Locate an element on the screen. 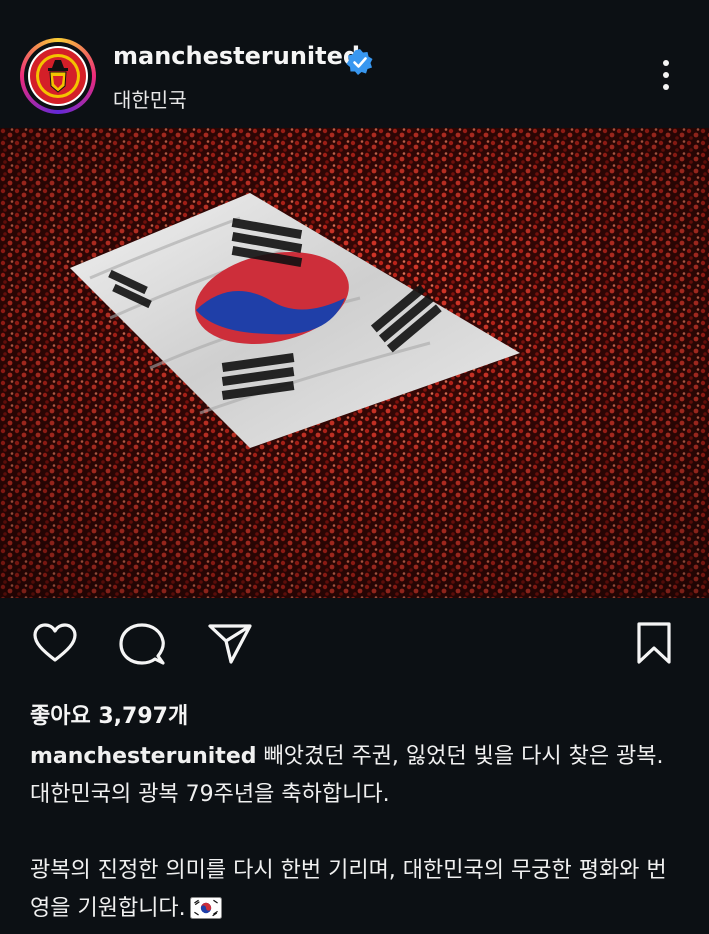  verified-badge-icon is located at coordinates (359, 62).